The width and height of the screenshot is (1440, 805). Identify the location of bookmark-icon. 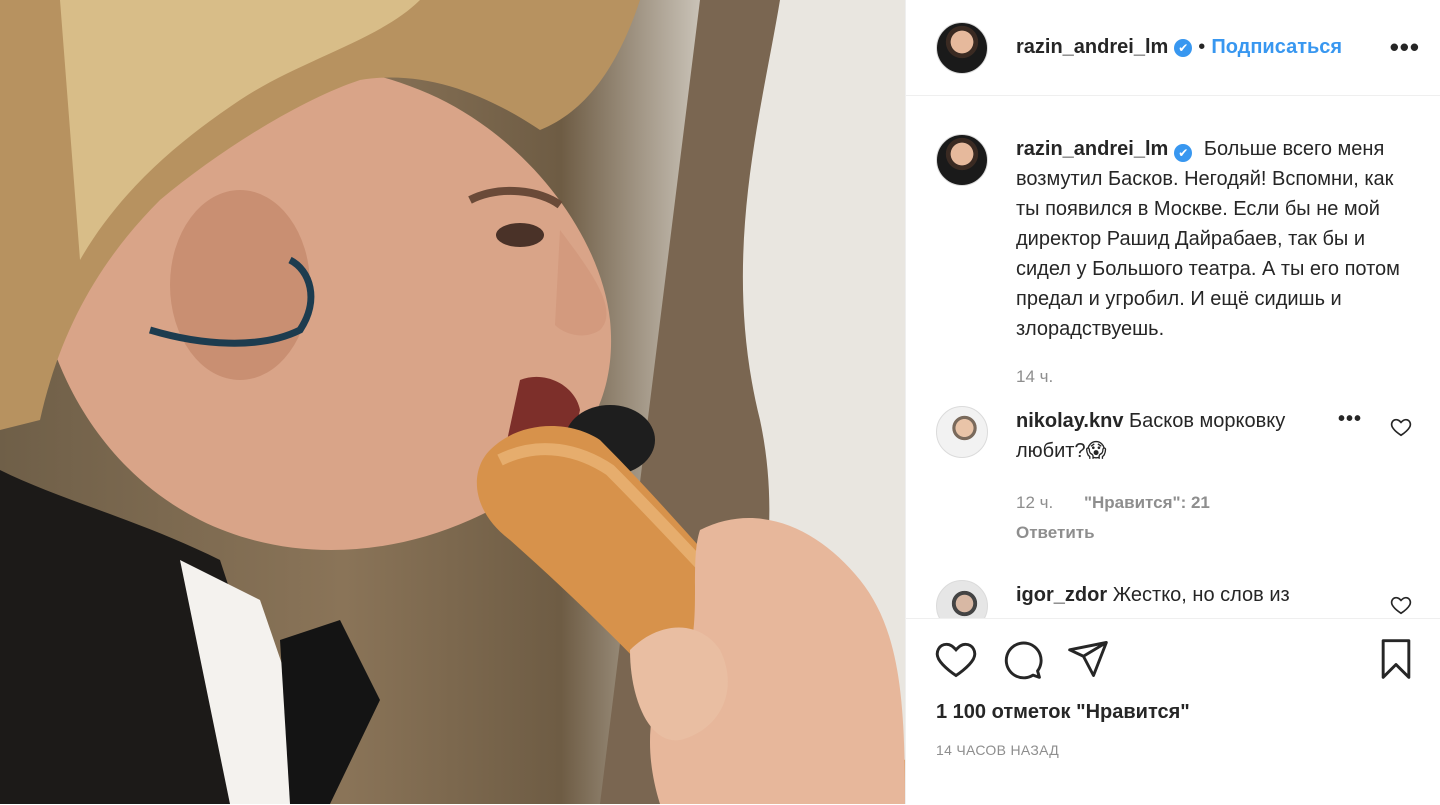
(1396, 659).